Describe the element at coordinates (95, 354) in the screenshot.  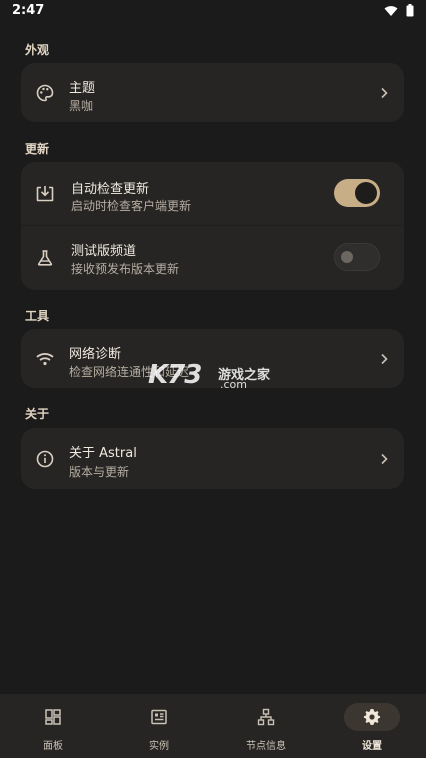
I see `network-diagnostics-title: 网络诊断` at that location.